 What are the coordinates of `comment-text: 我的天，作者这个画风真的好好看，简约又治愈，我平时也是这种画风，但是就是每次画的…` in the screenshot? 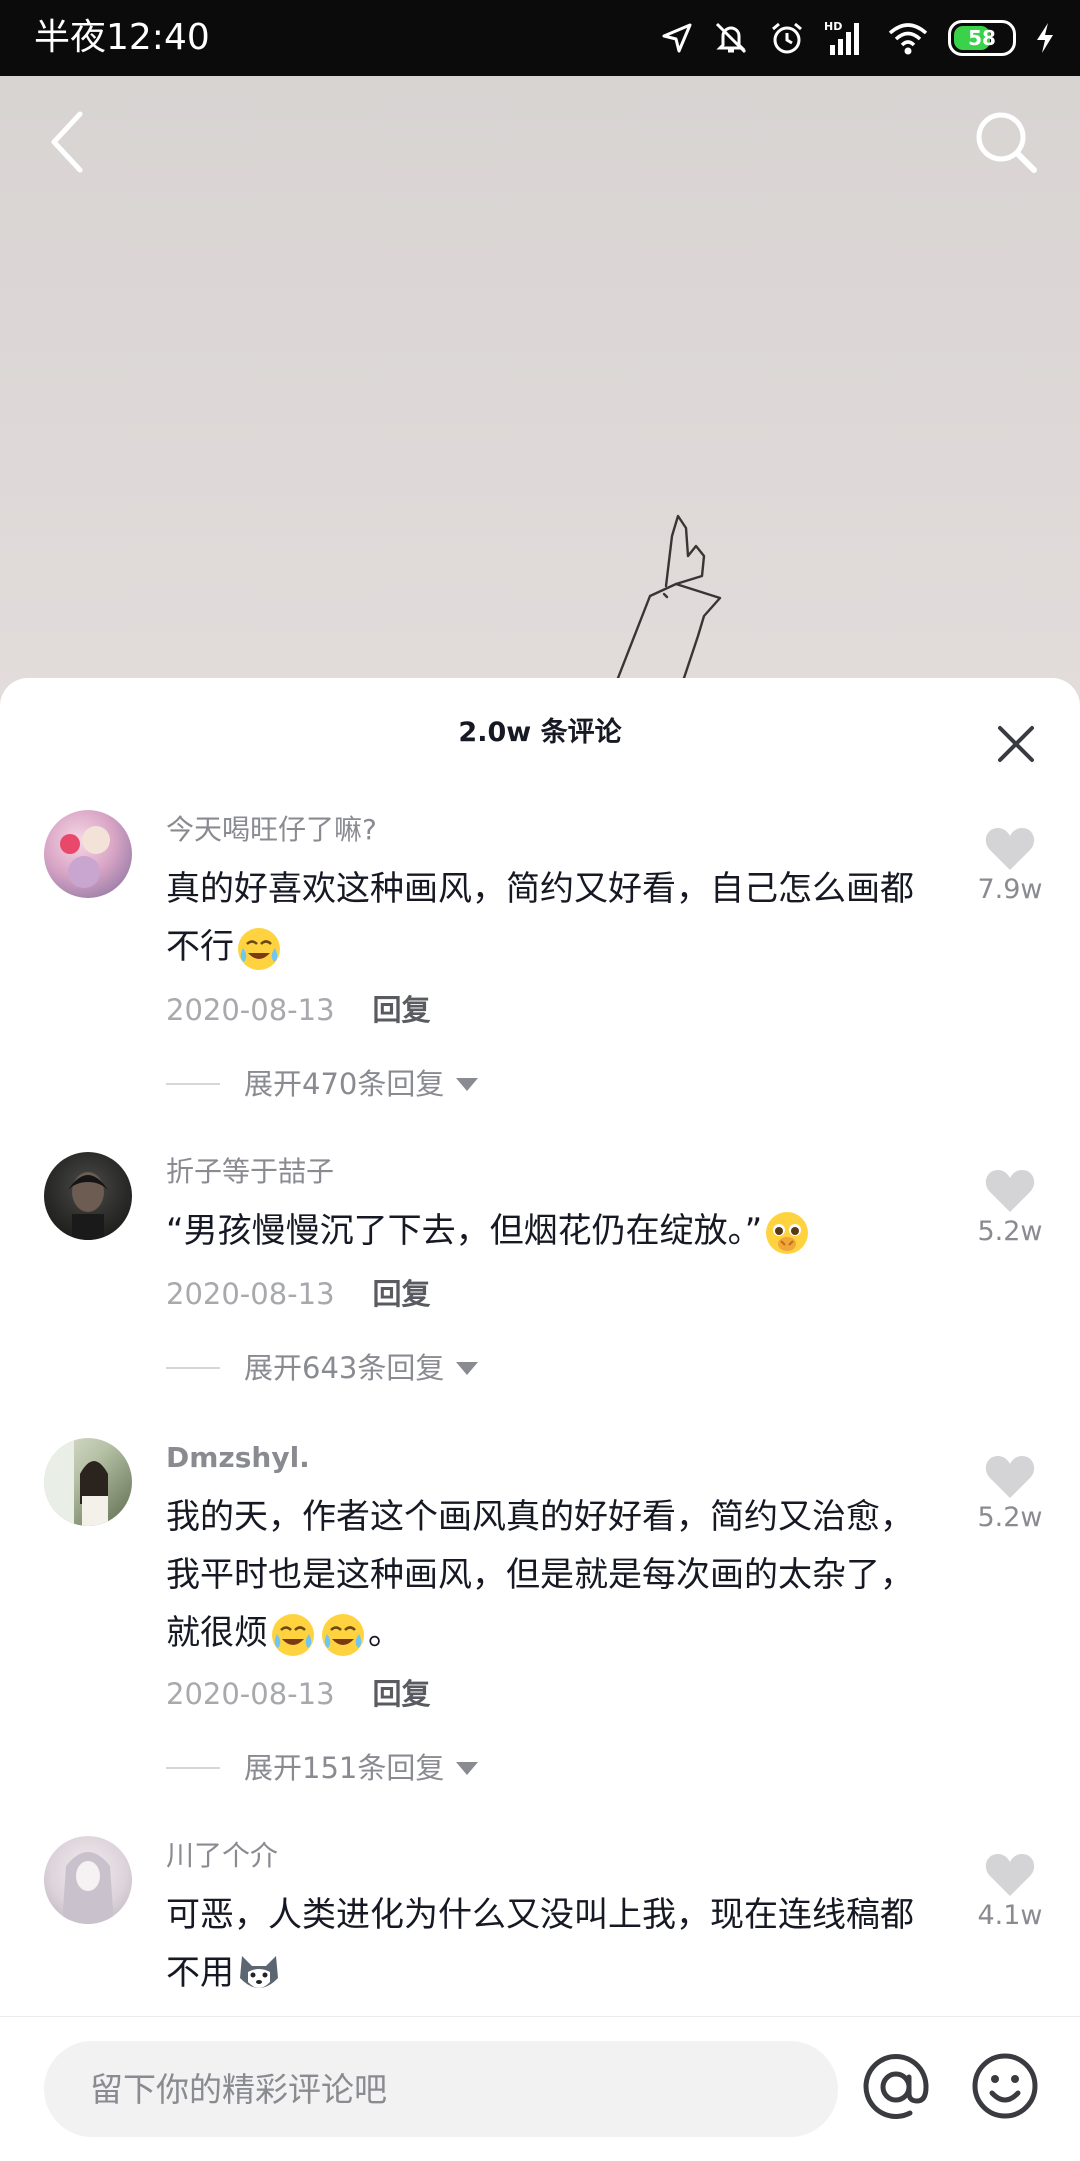 It's located at (546, 1575).